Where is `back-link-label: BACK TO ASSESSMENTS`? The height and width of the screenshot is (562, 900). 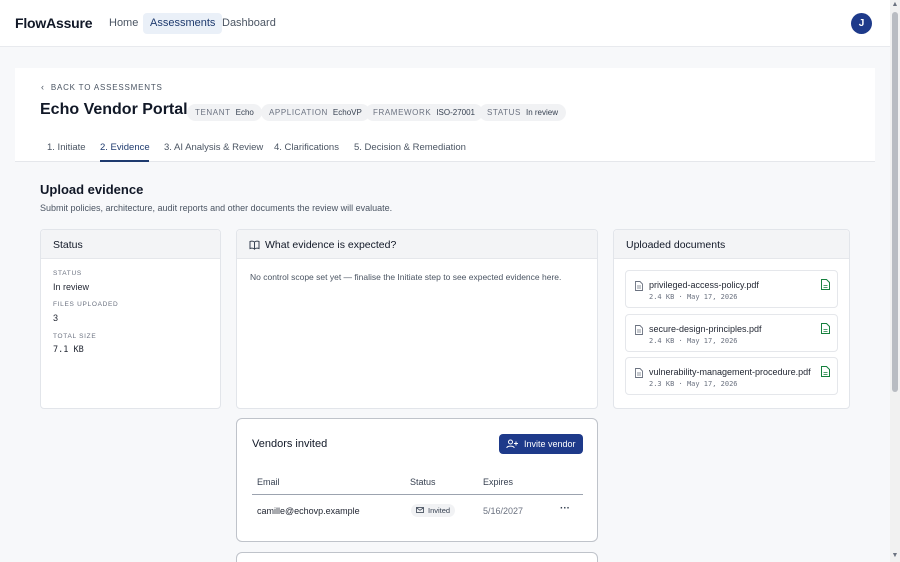 back-link-label: BACK TO ASSESSMENTS is located at coordinates (106, 87).